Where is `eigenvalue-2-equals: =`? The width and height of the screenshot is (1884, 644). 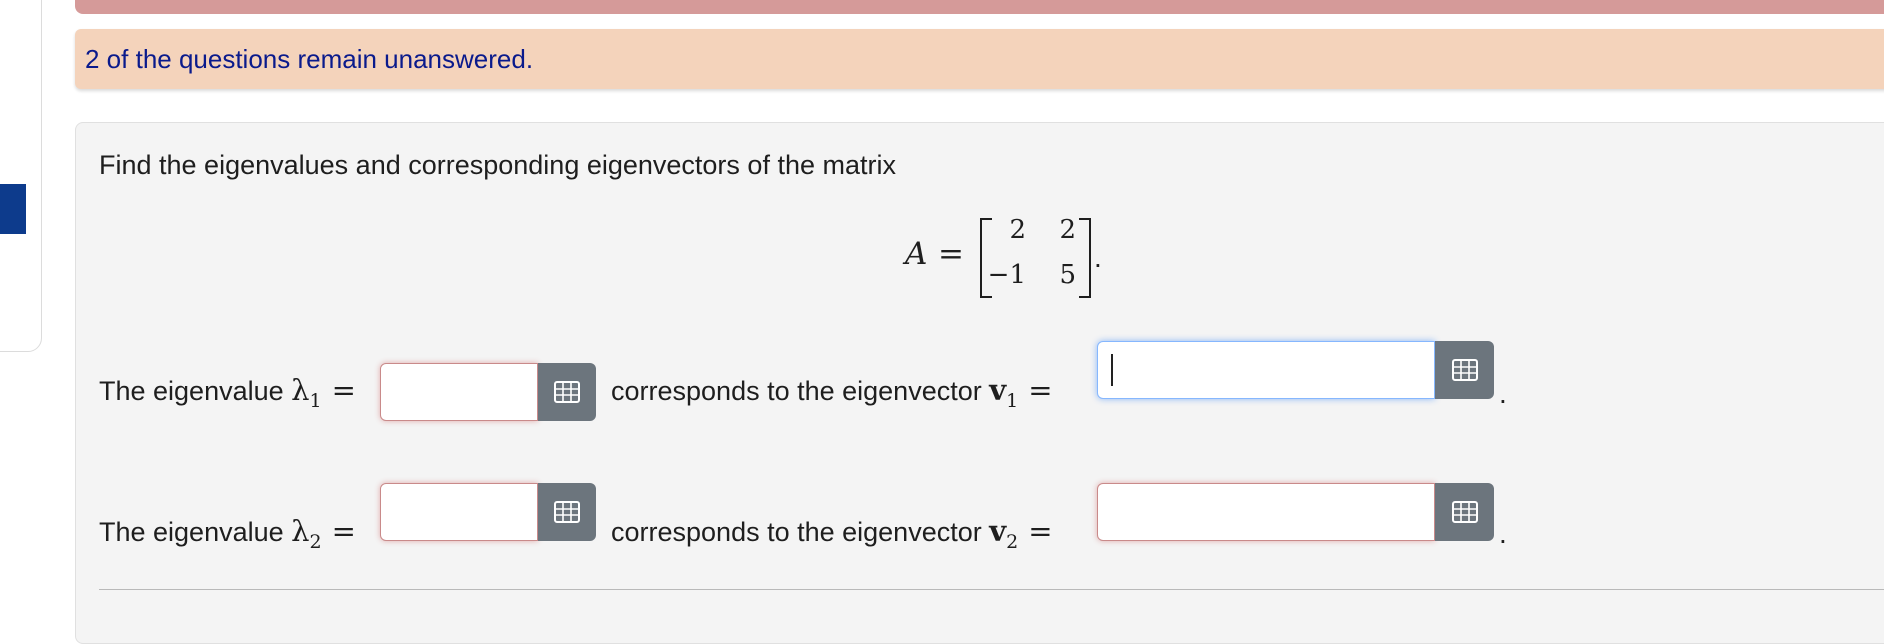
eigenvalue-2-equals: = is located at coordinates (343, 531).